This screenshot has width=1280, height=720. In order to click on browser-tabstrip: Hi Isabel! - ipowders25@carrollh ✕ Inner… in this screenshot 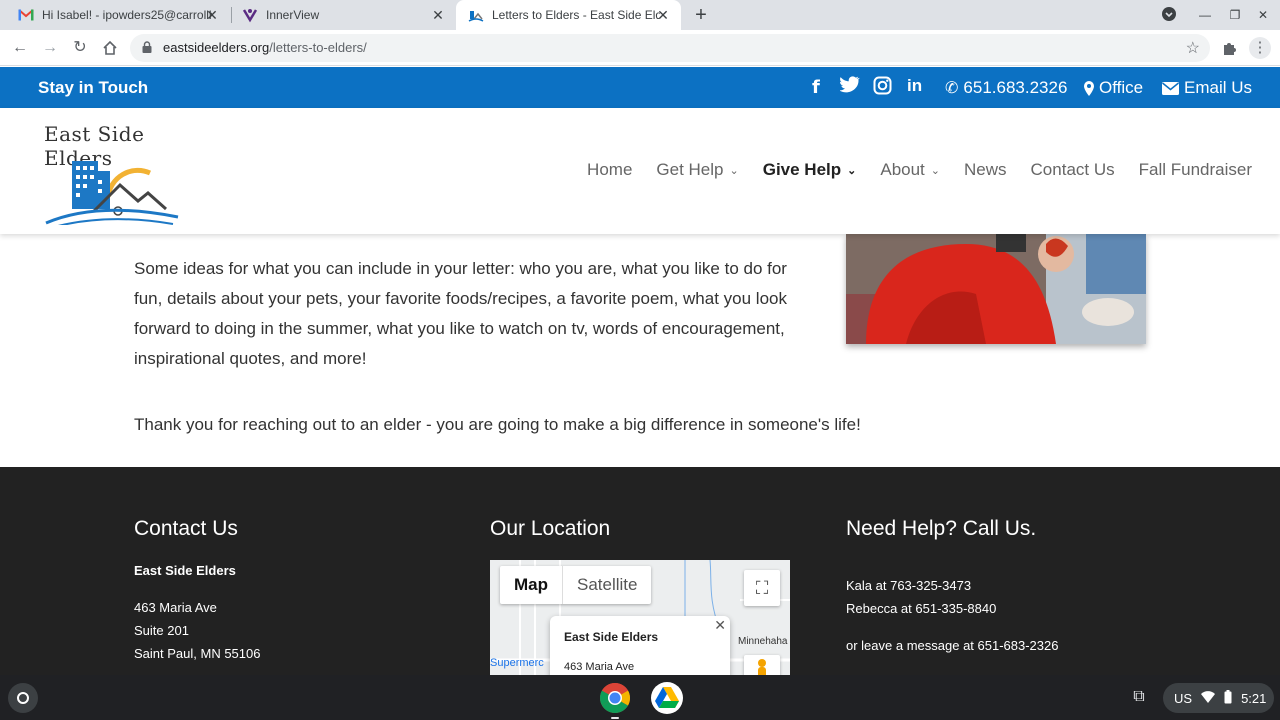, I will do `click(640, 15)`.